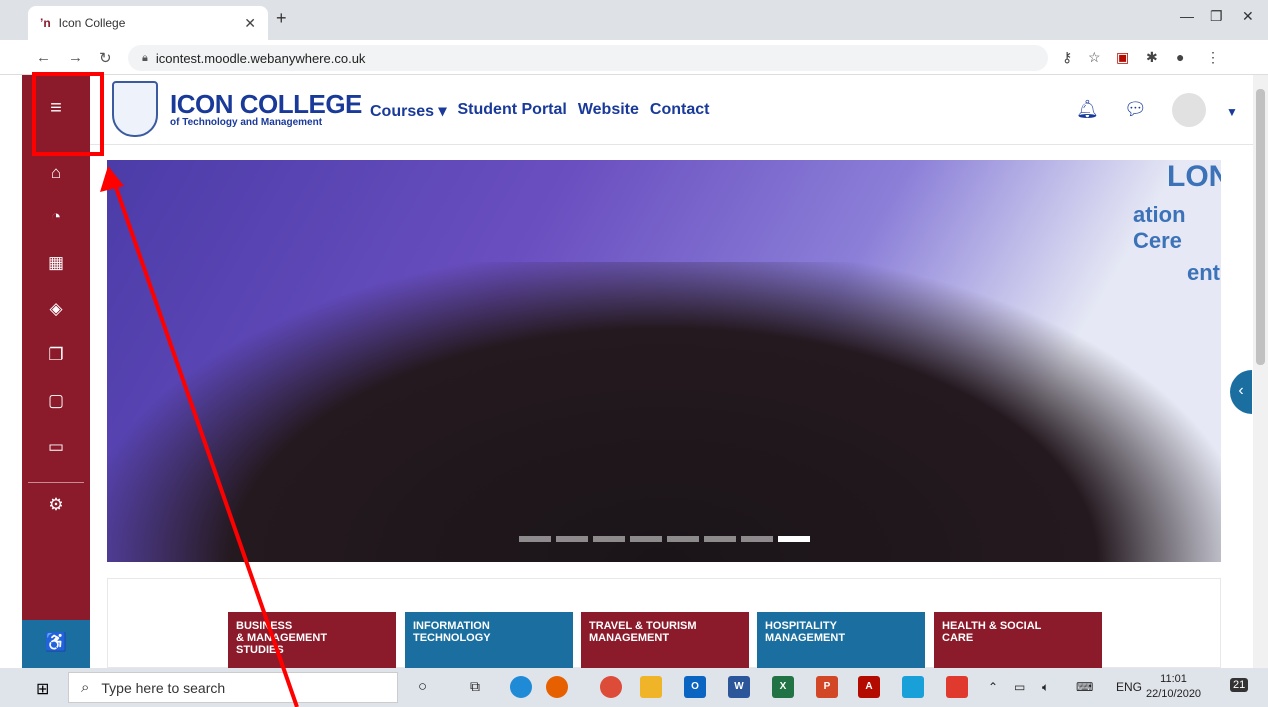 Image resolution: width=1268 pixels, height=707 pixels. What do you see at coordinates (913, 687) in the screenshot?
I see `app-icon` at bounding box center [913, 687].